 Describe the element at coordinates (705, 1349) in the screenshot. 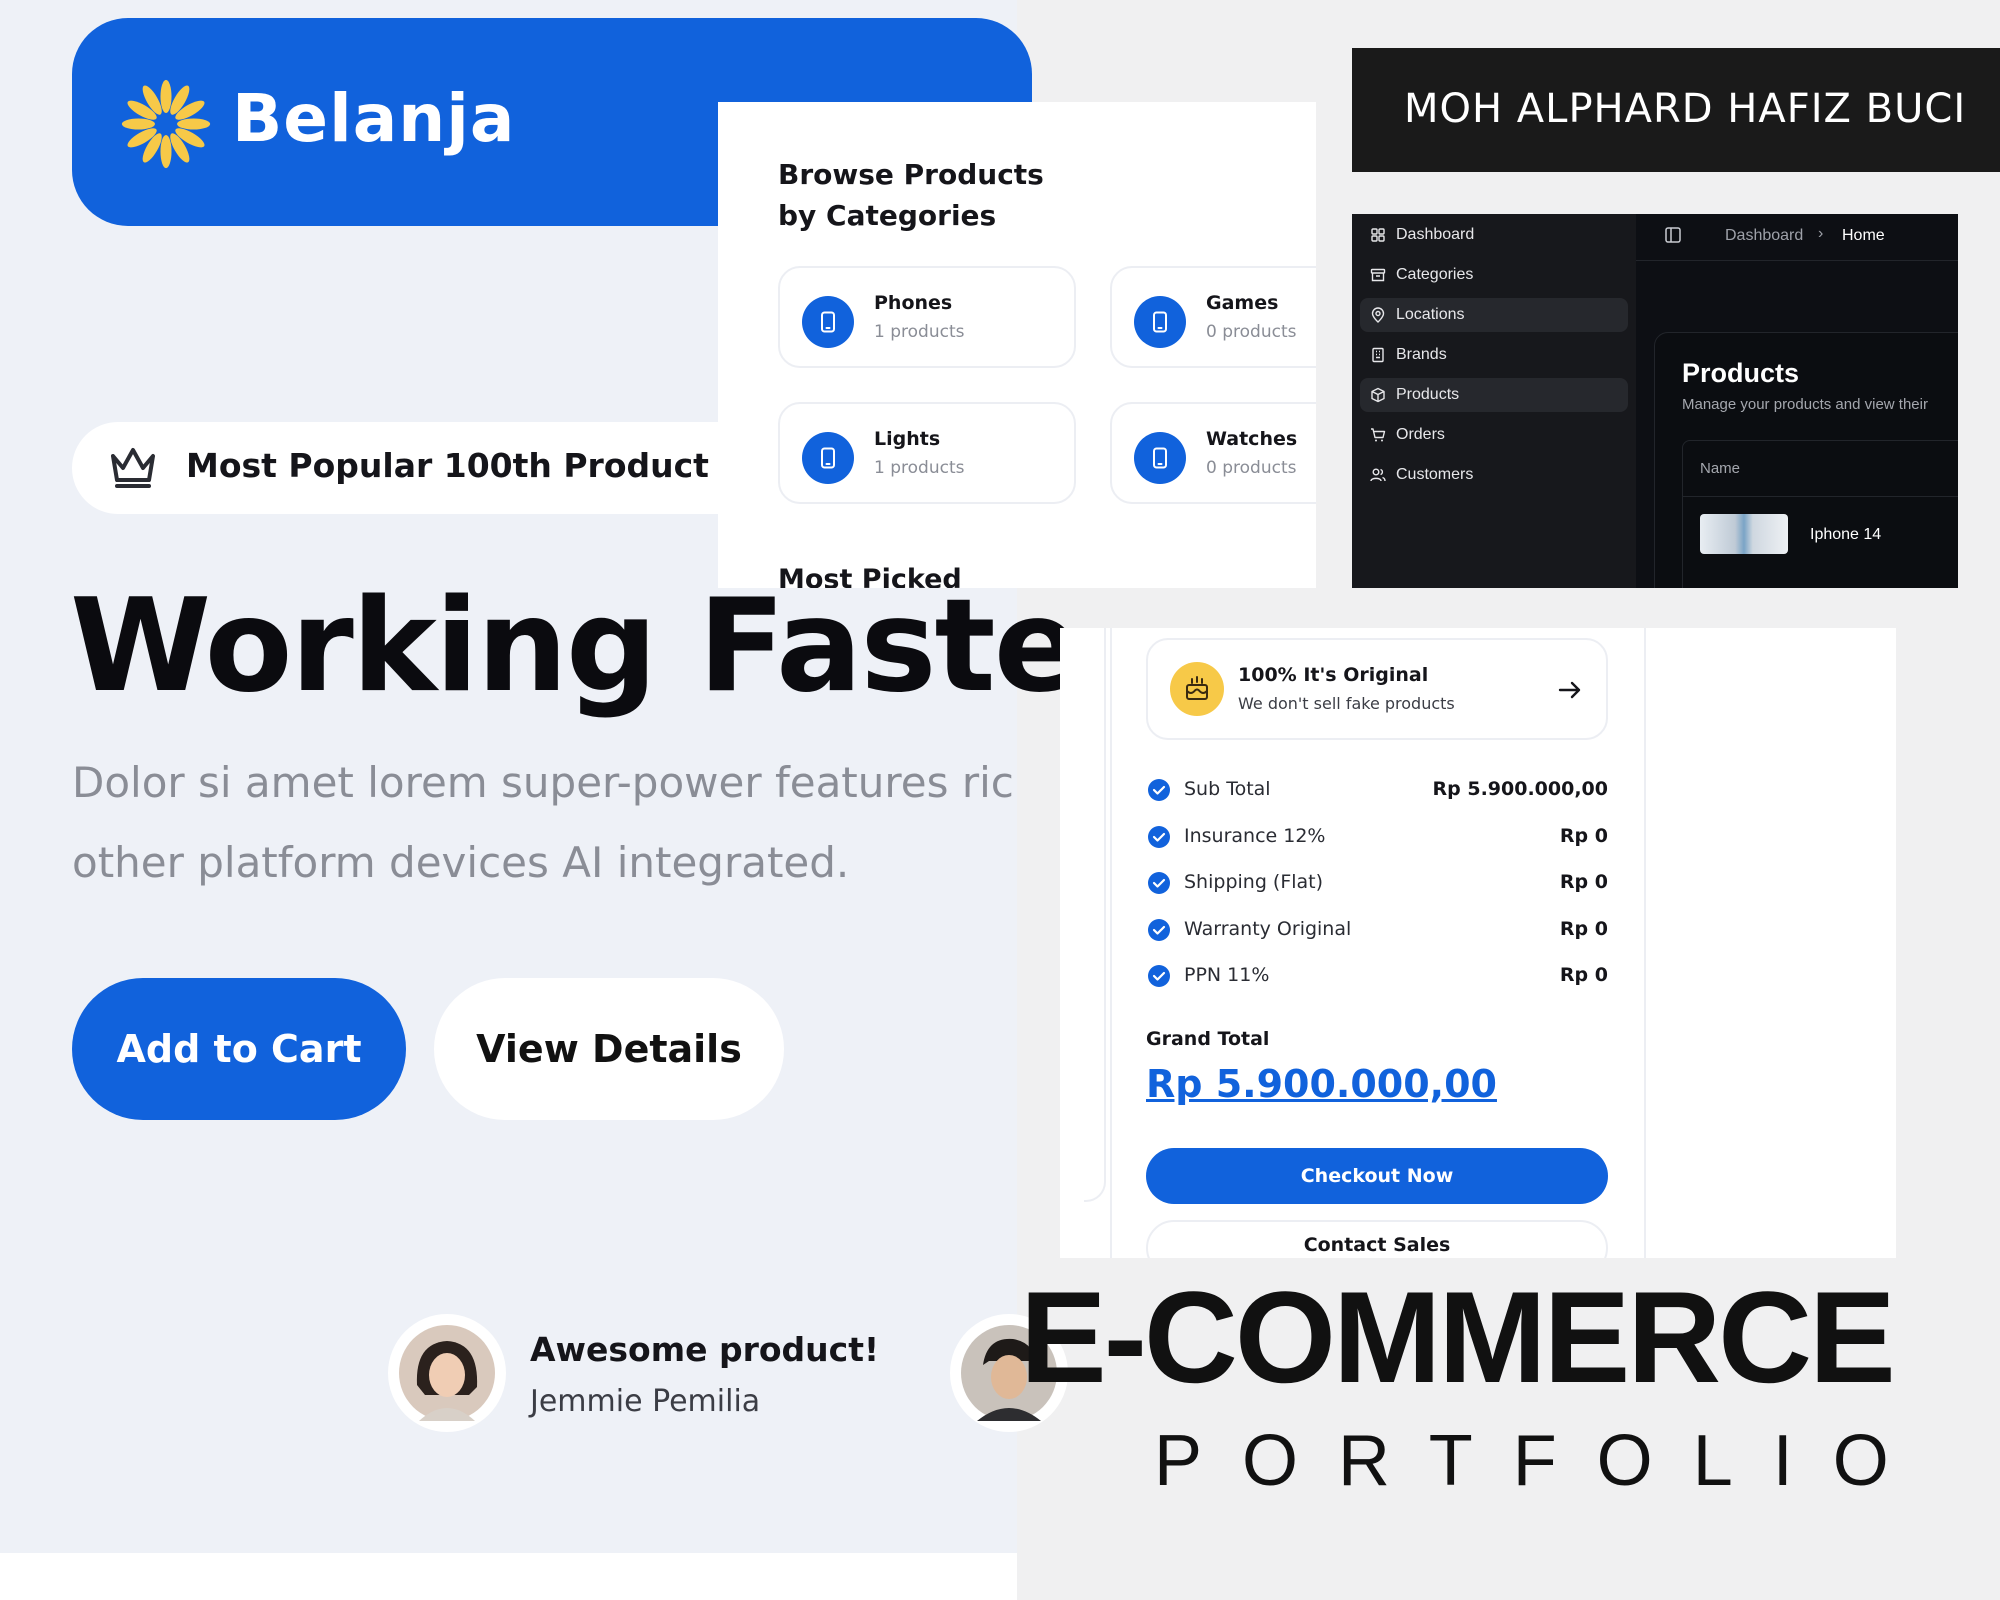

I see `review-title: Awesome product!` at that location.